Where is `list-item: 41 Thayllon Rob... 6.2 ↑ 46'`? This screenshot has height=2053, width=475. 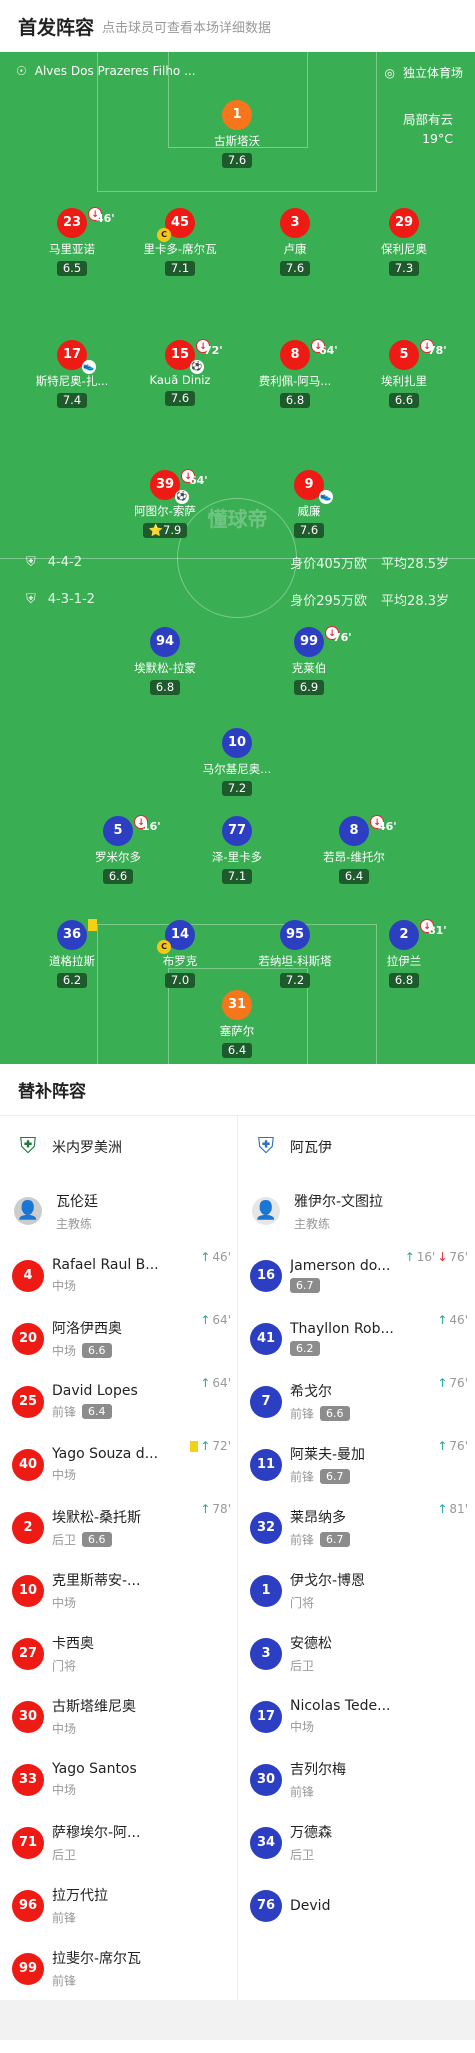 list-item: 41 Thayllon Rob... 6.2 ↑ 46' is located at coordinates (356, 1338).